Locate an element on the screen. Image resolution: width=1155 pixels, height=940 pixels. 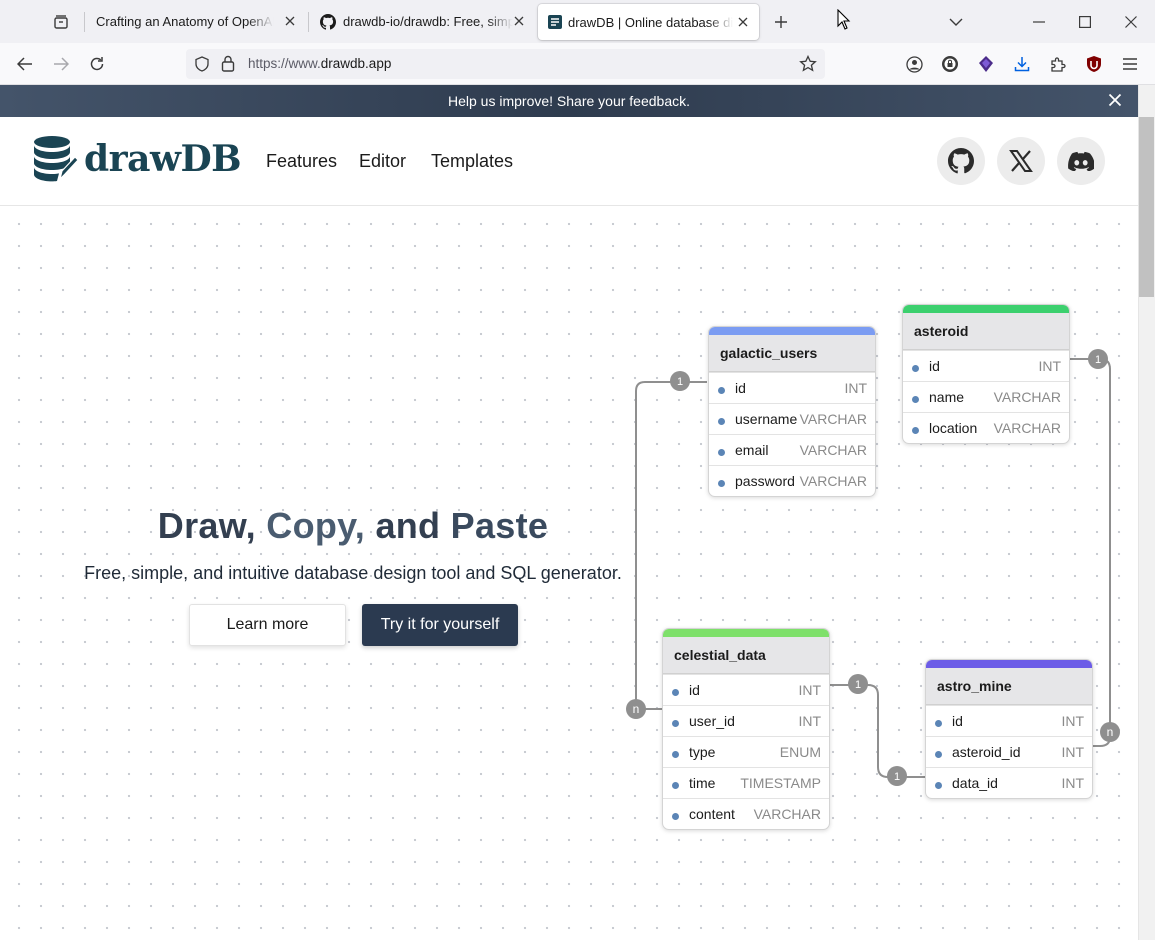
tab-title: drawdb-io/drawdb: Free, simple is located at coordinates (428, 21).